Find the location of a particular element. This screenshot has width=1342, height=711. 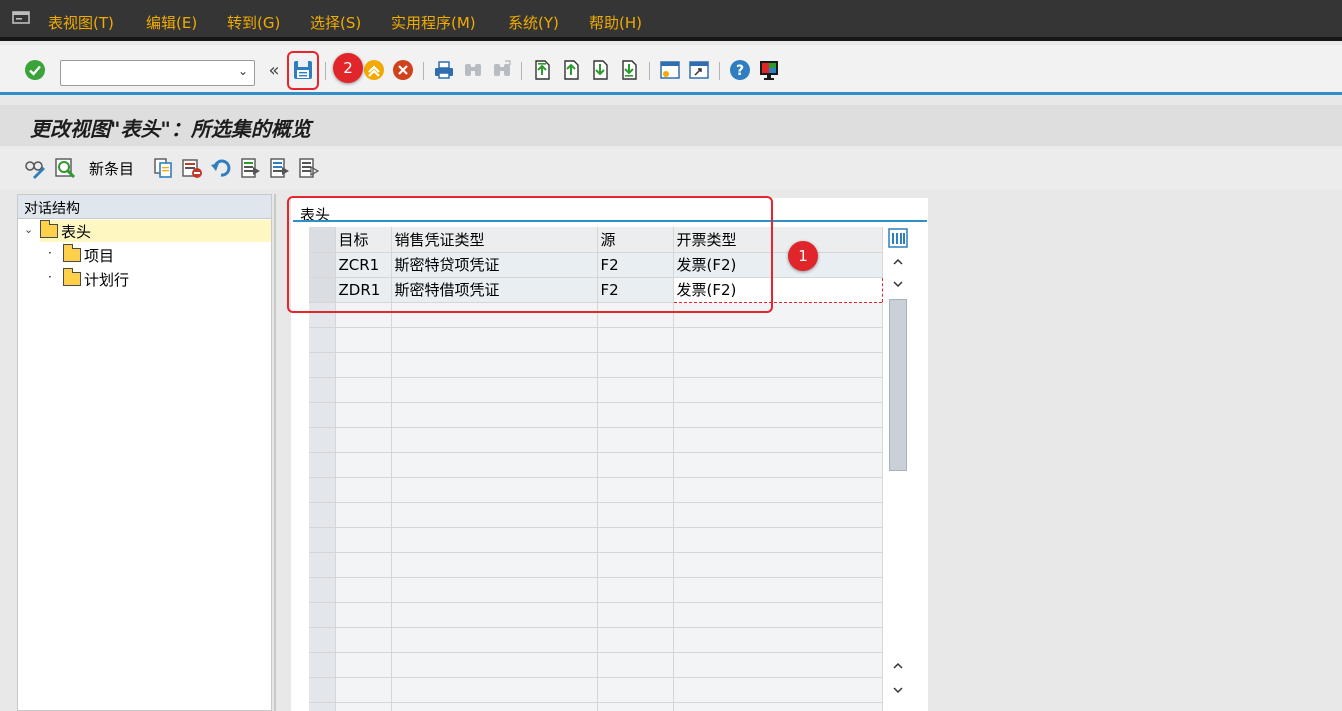

back-icon is located at coordinates (374, 70).